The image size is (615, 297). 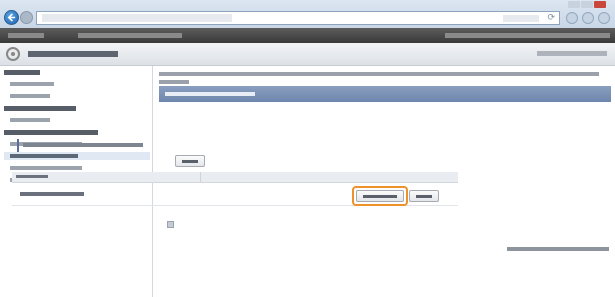 I want to click on arrow-left-icon, so click(x=11, y=17).